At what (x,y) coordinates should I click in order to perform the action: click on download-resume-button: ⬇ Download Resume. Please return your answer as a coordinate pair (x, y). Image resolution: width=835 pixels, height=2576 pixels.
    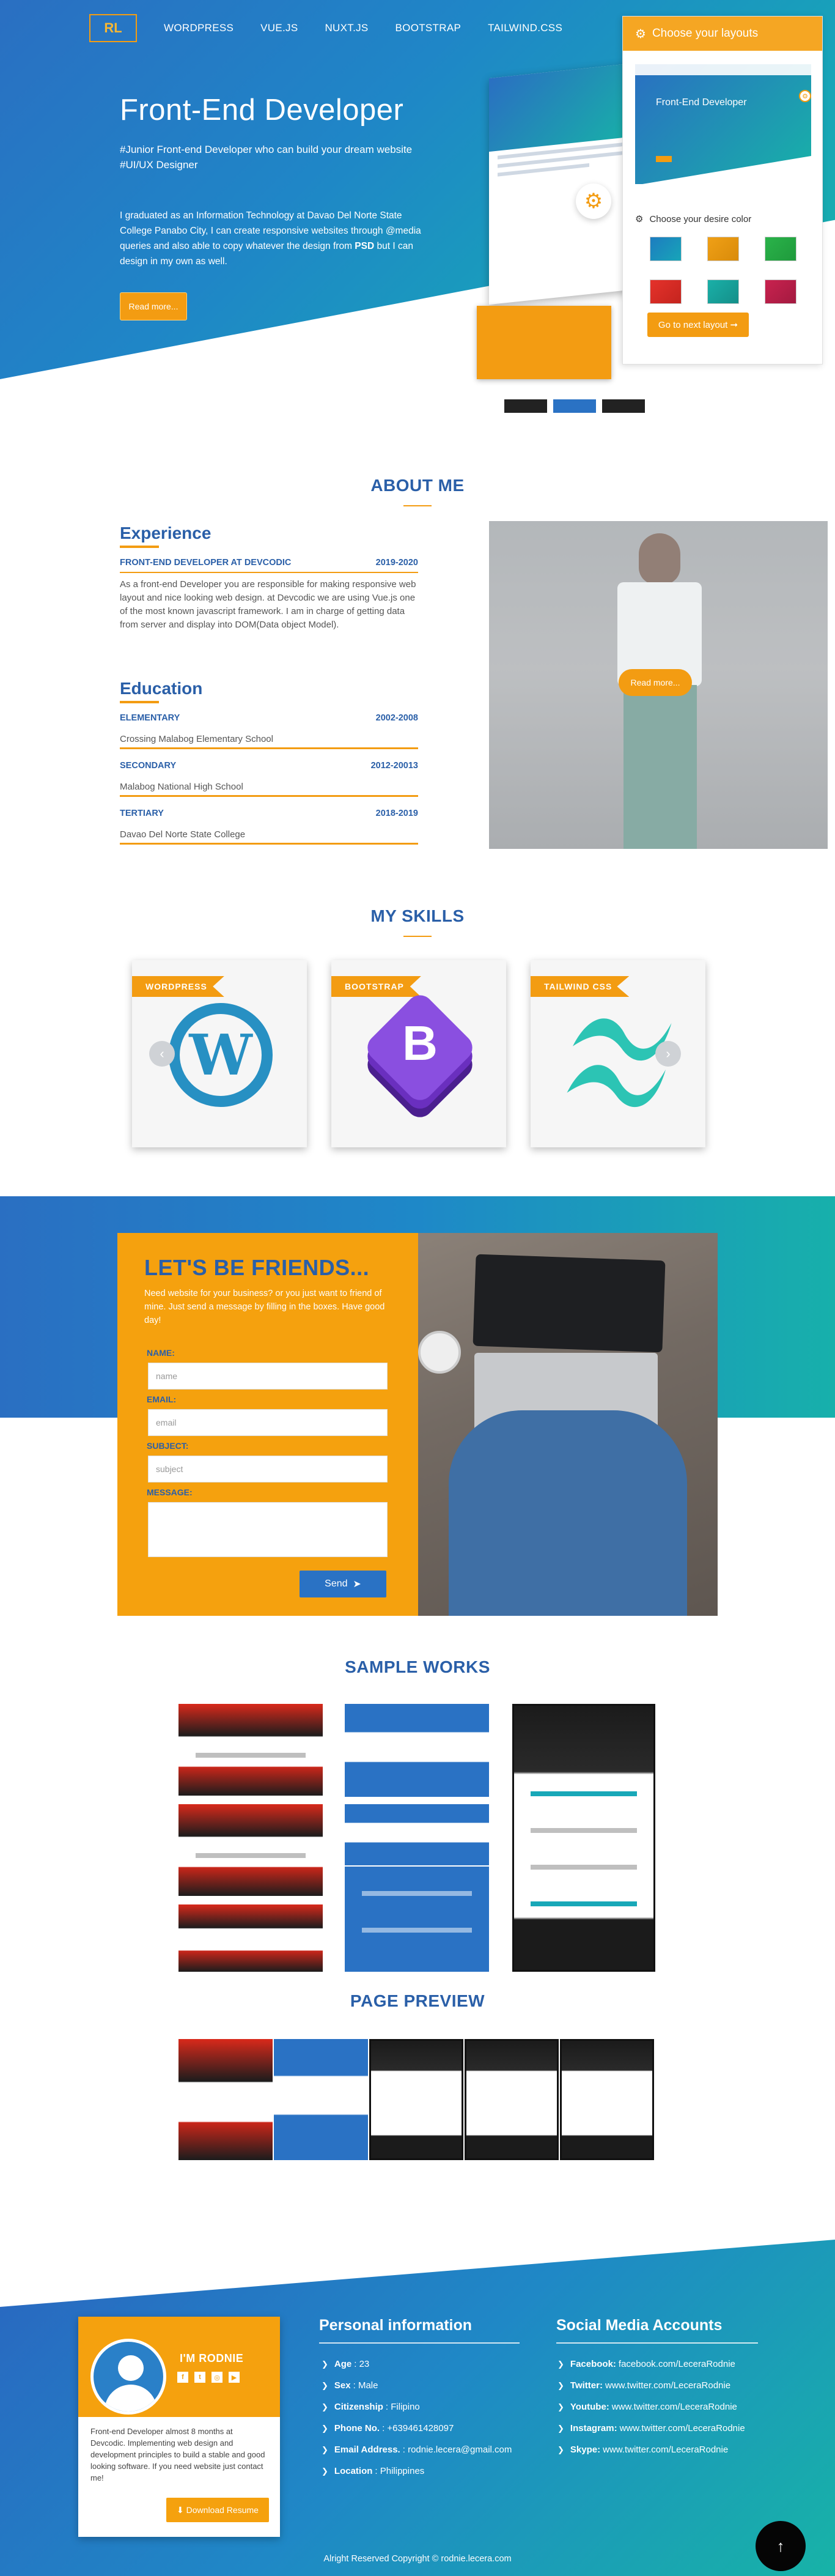
    Looking at the image, I should click on (217, 2510).